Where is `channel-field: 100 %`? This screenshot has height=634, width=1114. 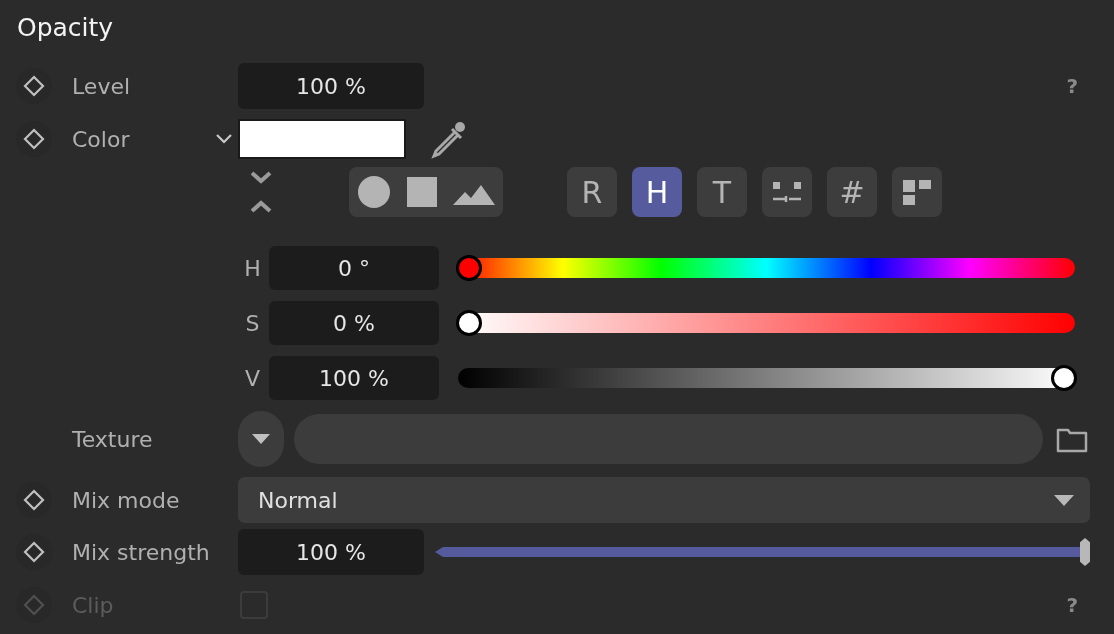 channel-field: 100 % is located at coordinates (354, 378).